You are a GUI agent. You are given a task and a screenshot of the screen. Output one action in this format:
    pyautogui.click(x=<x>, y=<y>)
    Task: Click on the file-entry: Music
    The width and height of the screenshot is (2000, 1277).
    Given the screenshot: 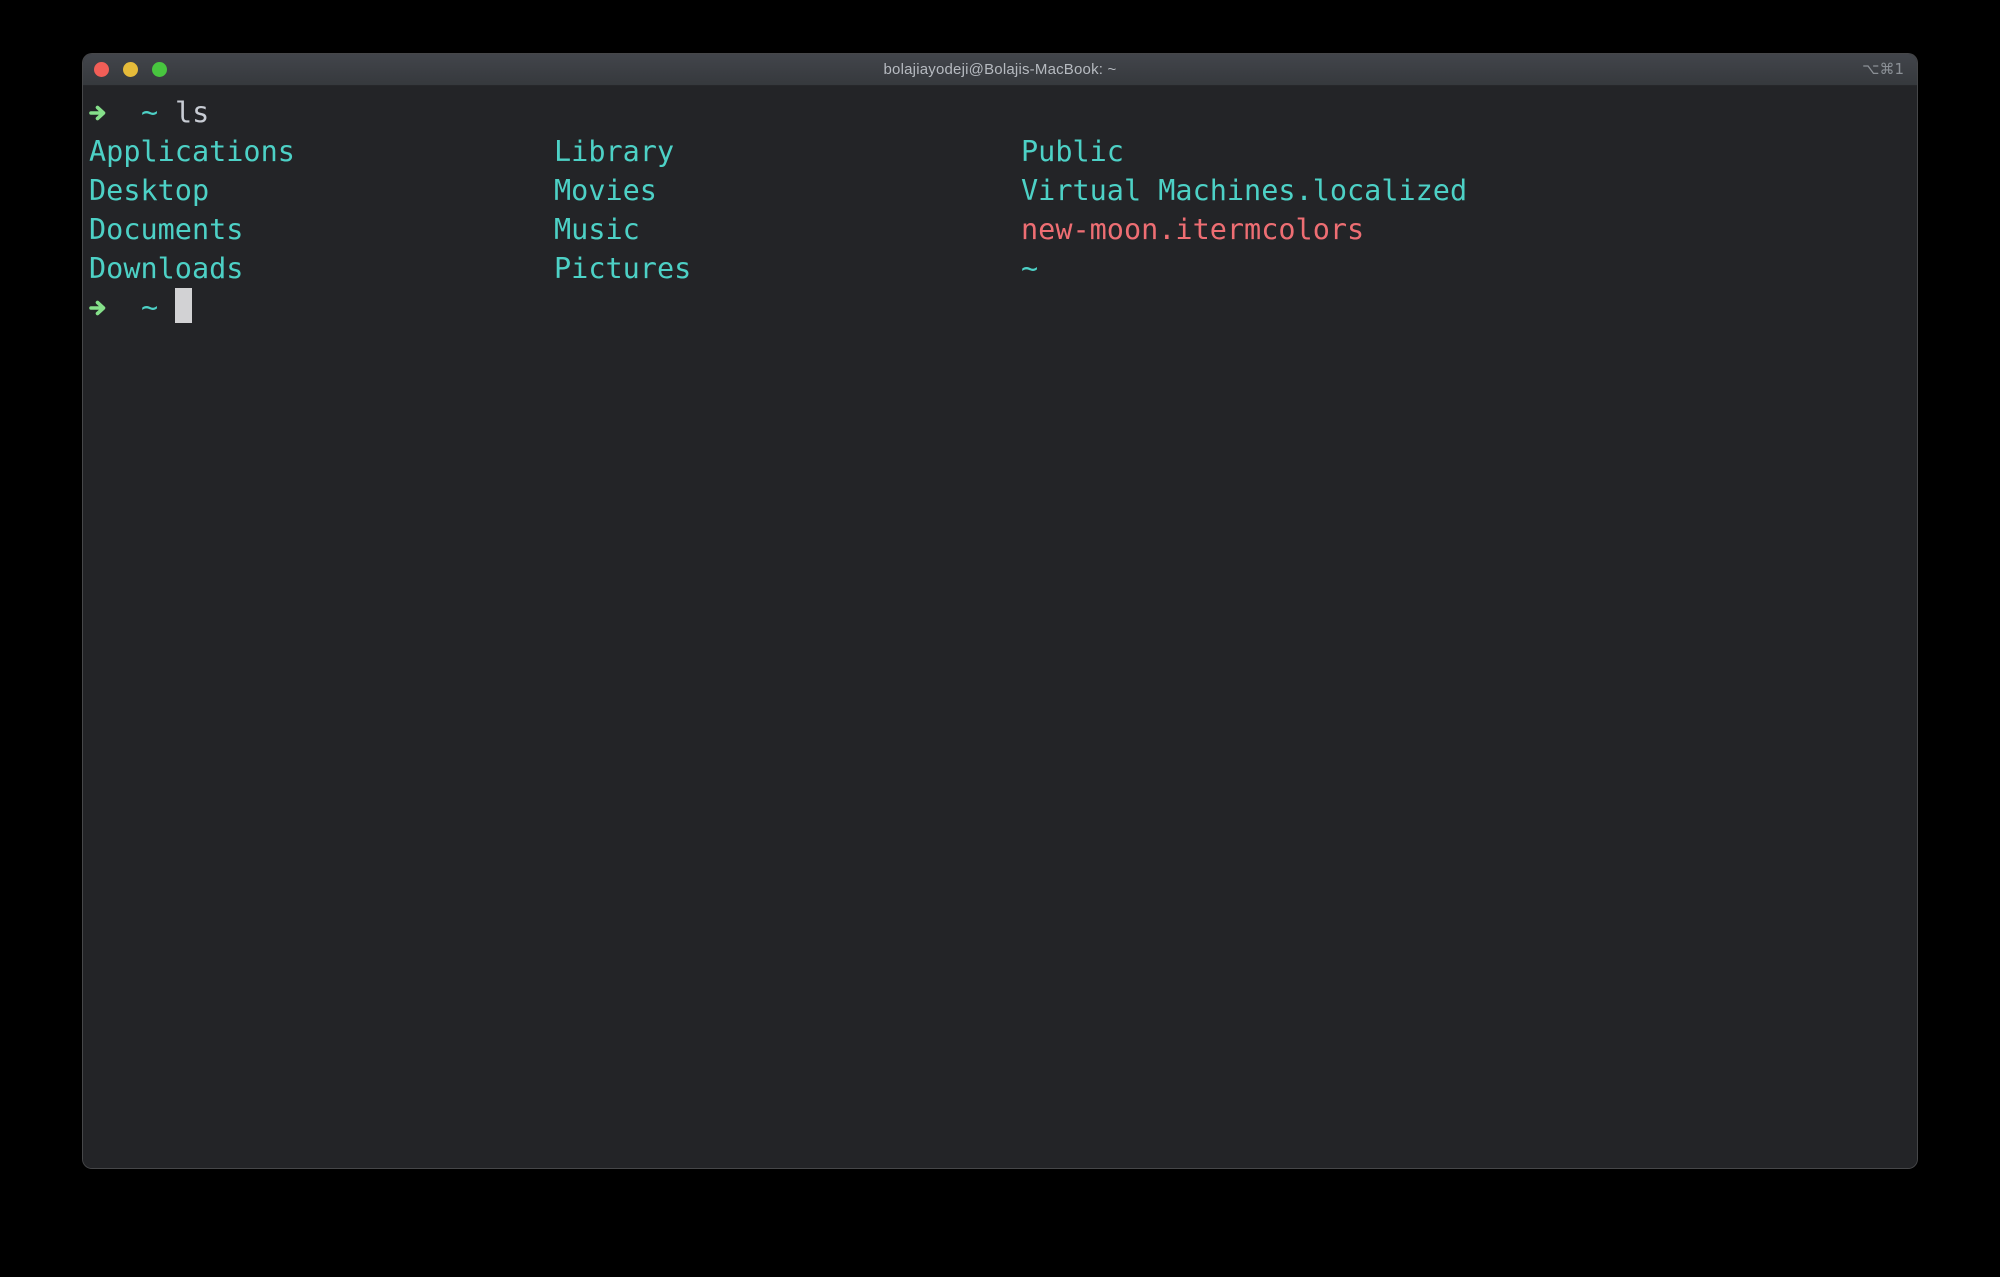 What is the action you would take?
    pyautogui.click(x=597, y=229)
    